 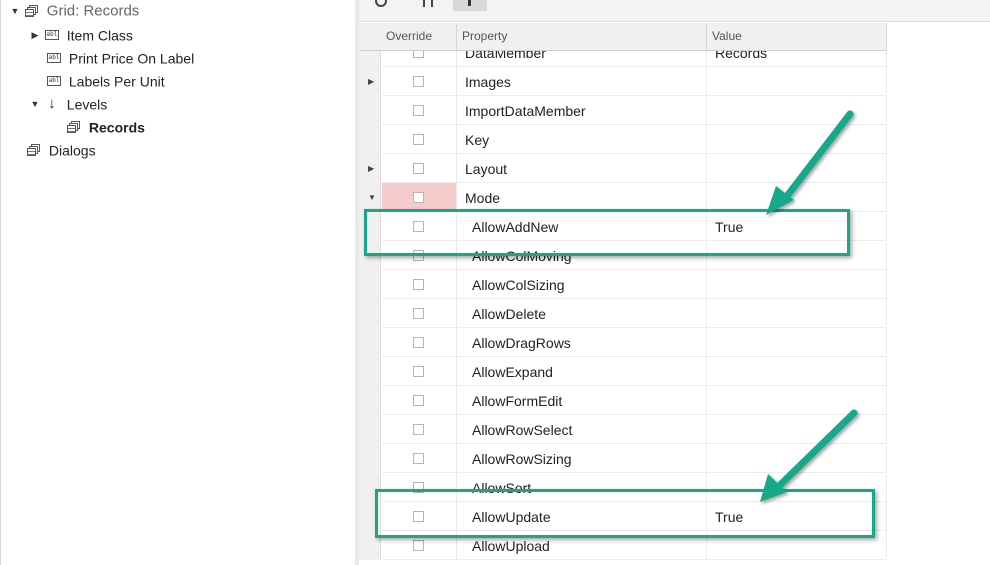 I want to click on table-row: ImportDataMember, so click(x=623, y=110).